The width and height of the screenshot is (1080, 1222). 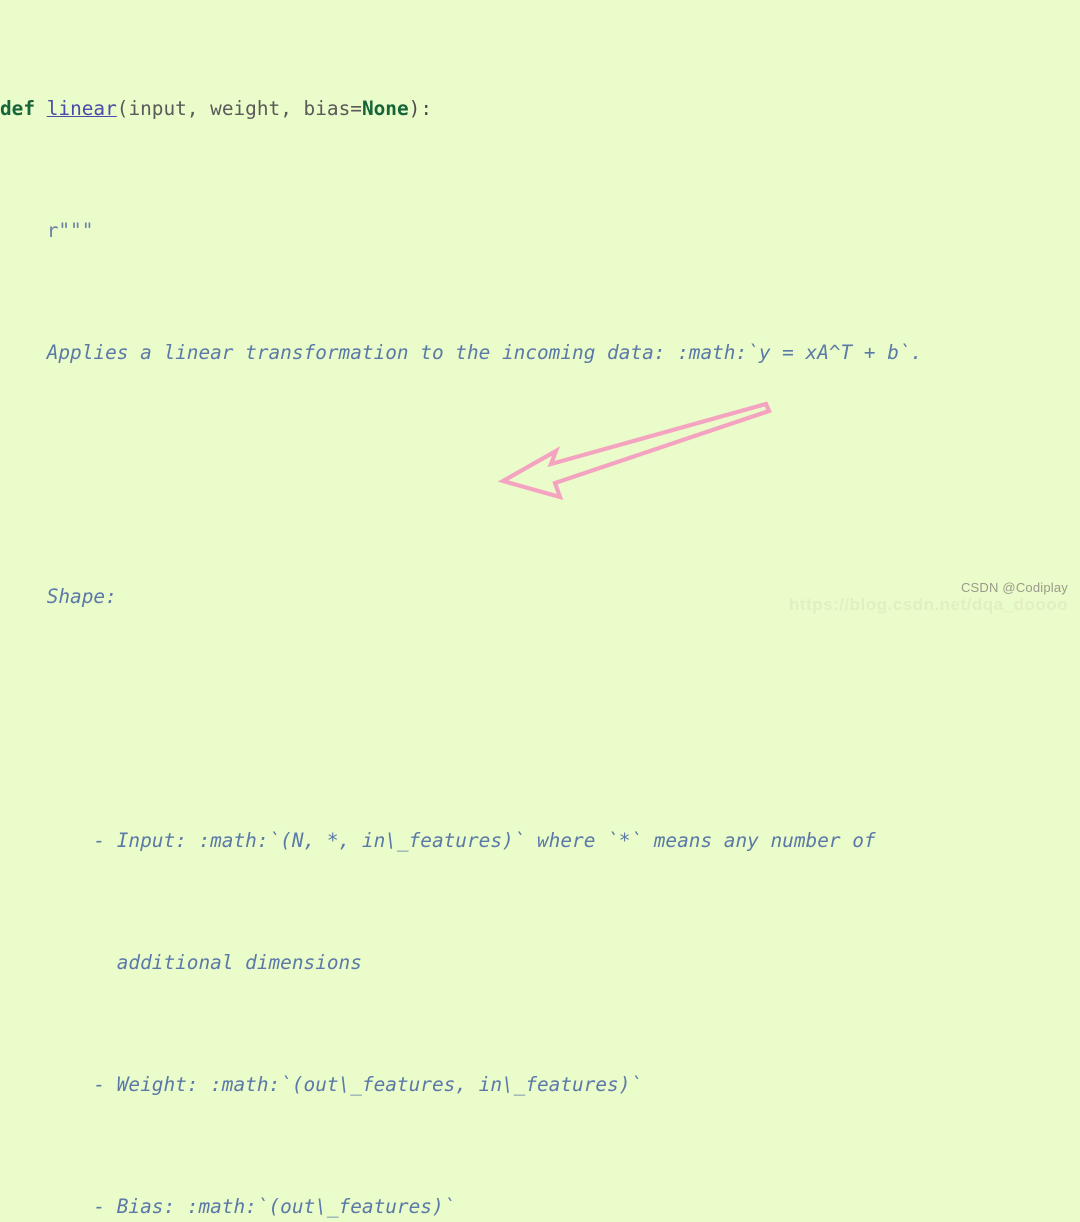 What do you see at coordinates (540, 475) in the screenshot?
I see `code-line-4-blank` at bounding box center [540, 475].